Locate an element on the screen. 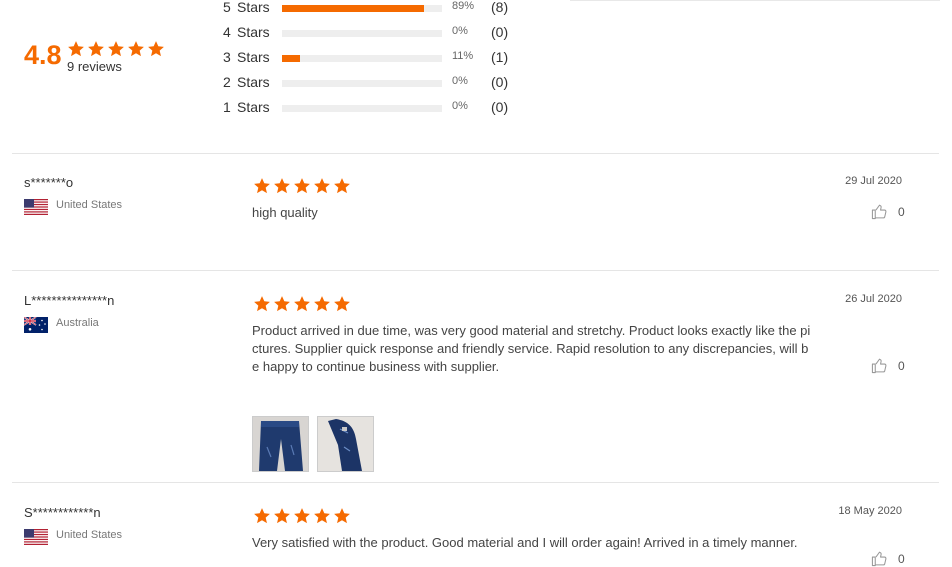 The image size is (952, 567). star-level: 5 is located at coordinates (227, 7).